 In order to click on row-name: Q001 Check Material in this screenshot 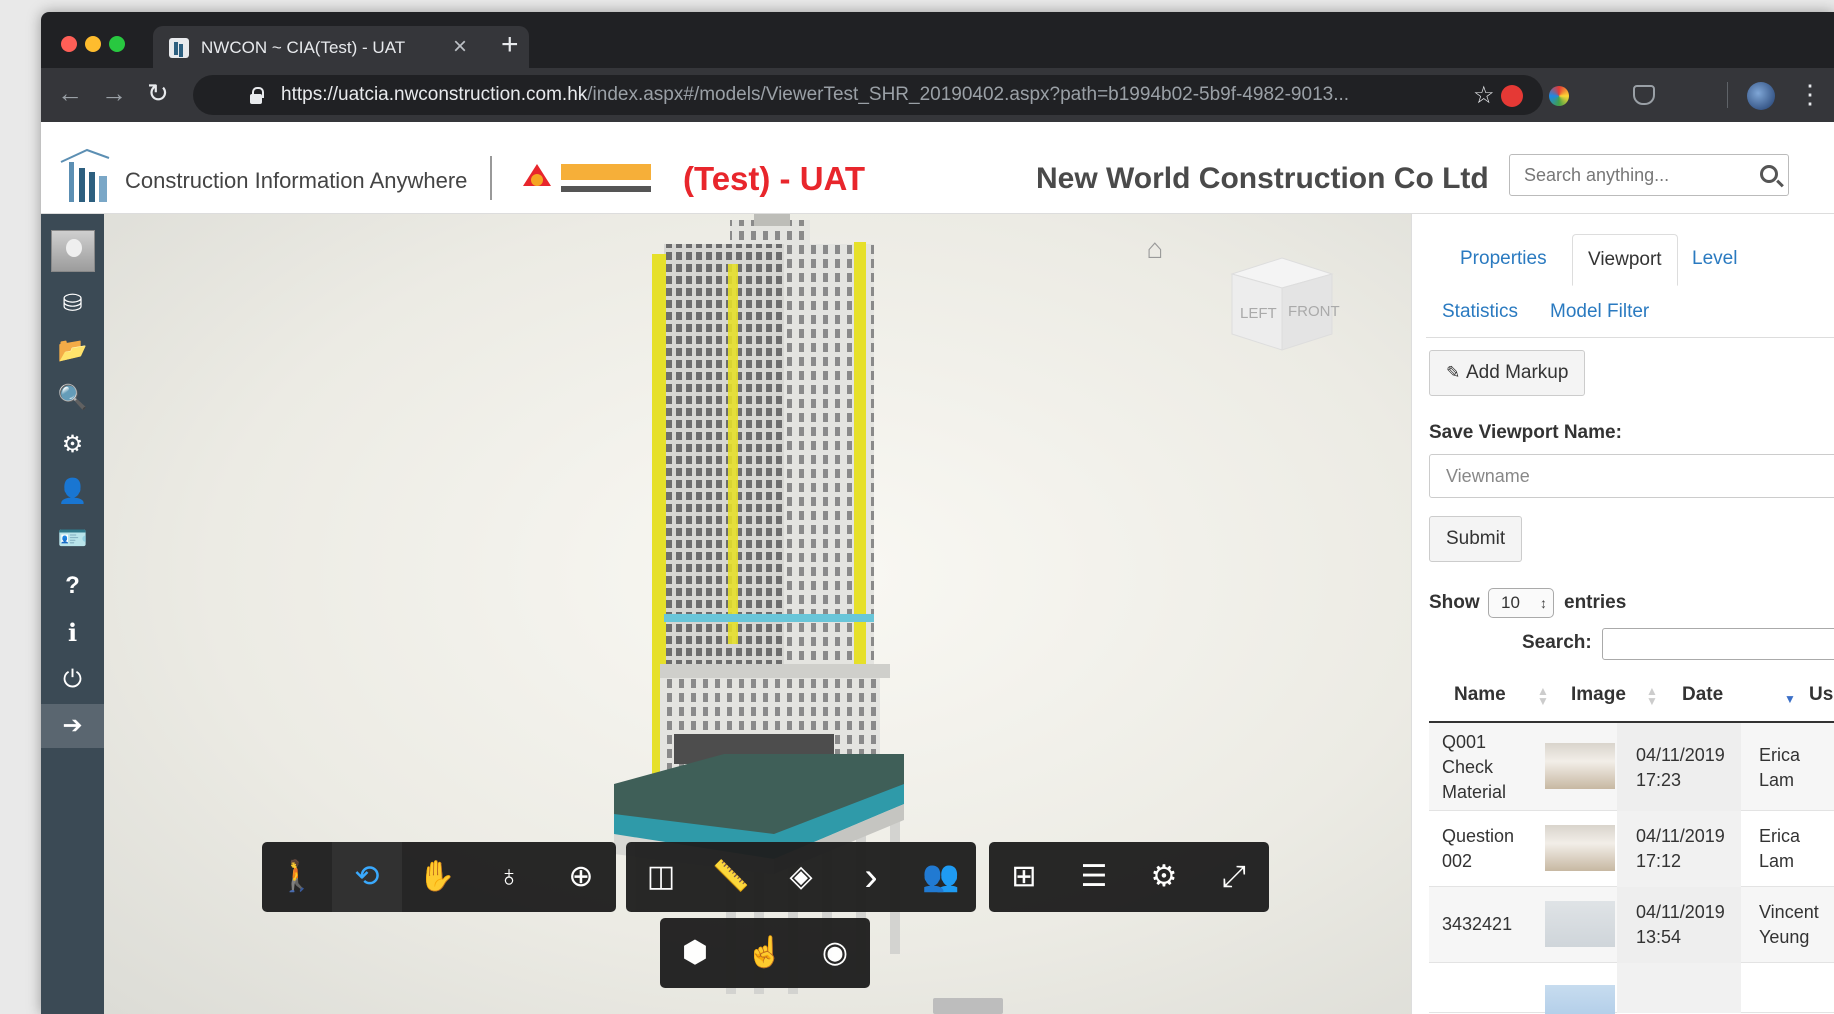, I will do `click(1474, 767)`.